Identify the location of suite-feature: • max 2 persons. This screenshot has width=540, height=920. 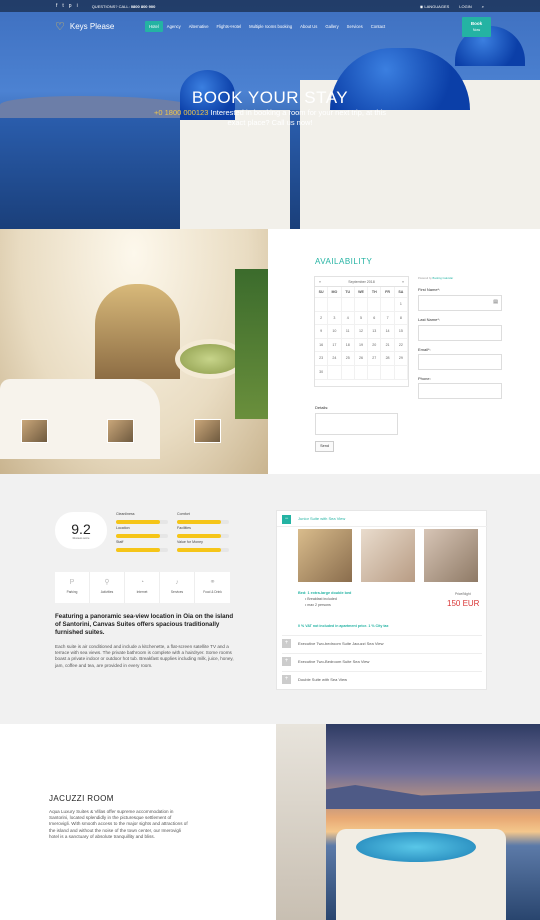
(318, 605).